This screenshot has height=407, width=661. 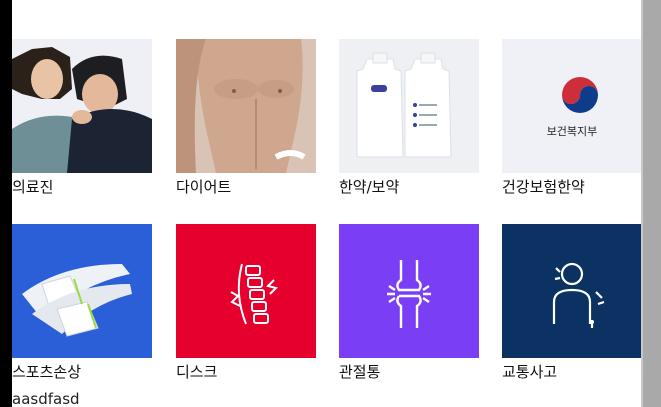 I want to click on tile-label-staff: 의료진, so click(x=32, y=187).